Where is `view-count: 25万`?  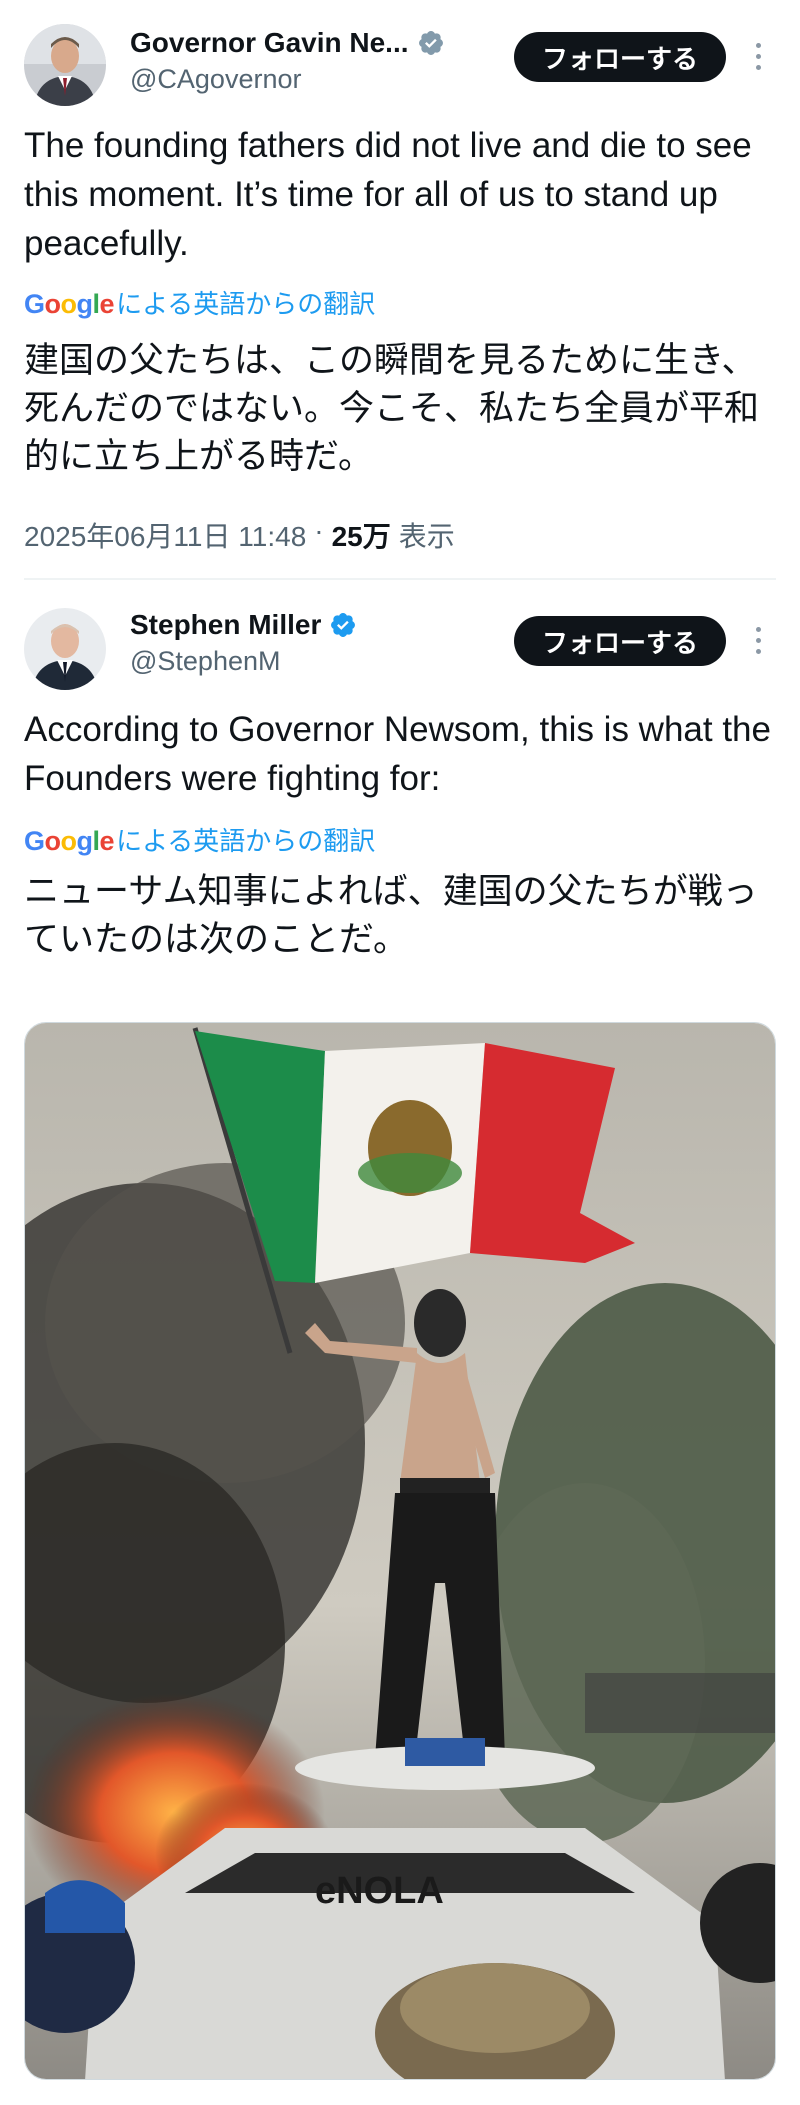 view-count: 25万 is located at coordinates (361, 536).